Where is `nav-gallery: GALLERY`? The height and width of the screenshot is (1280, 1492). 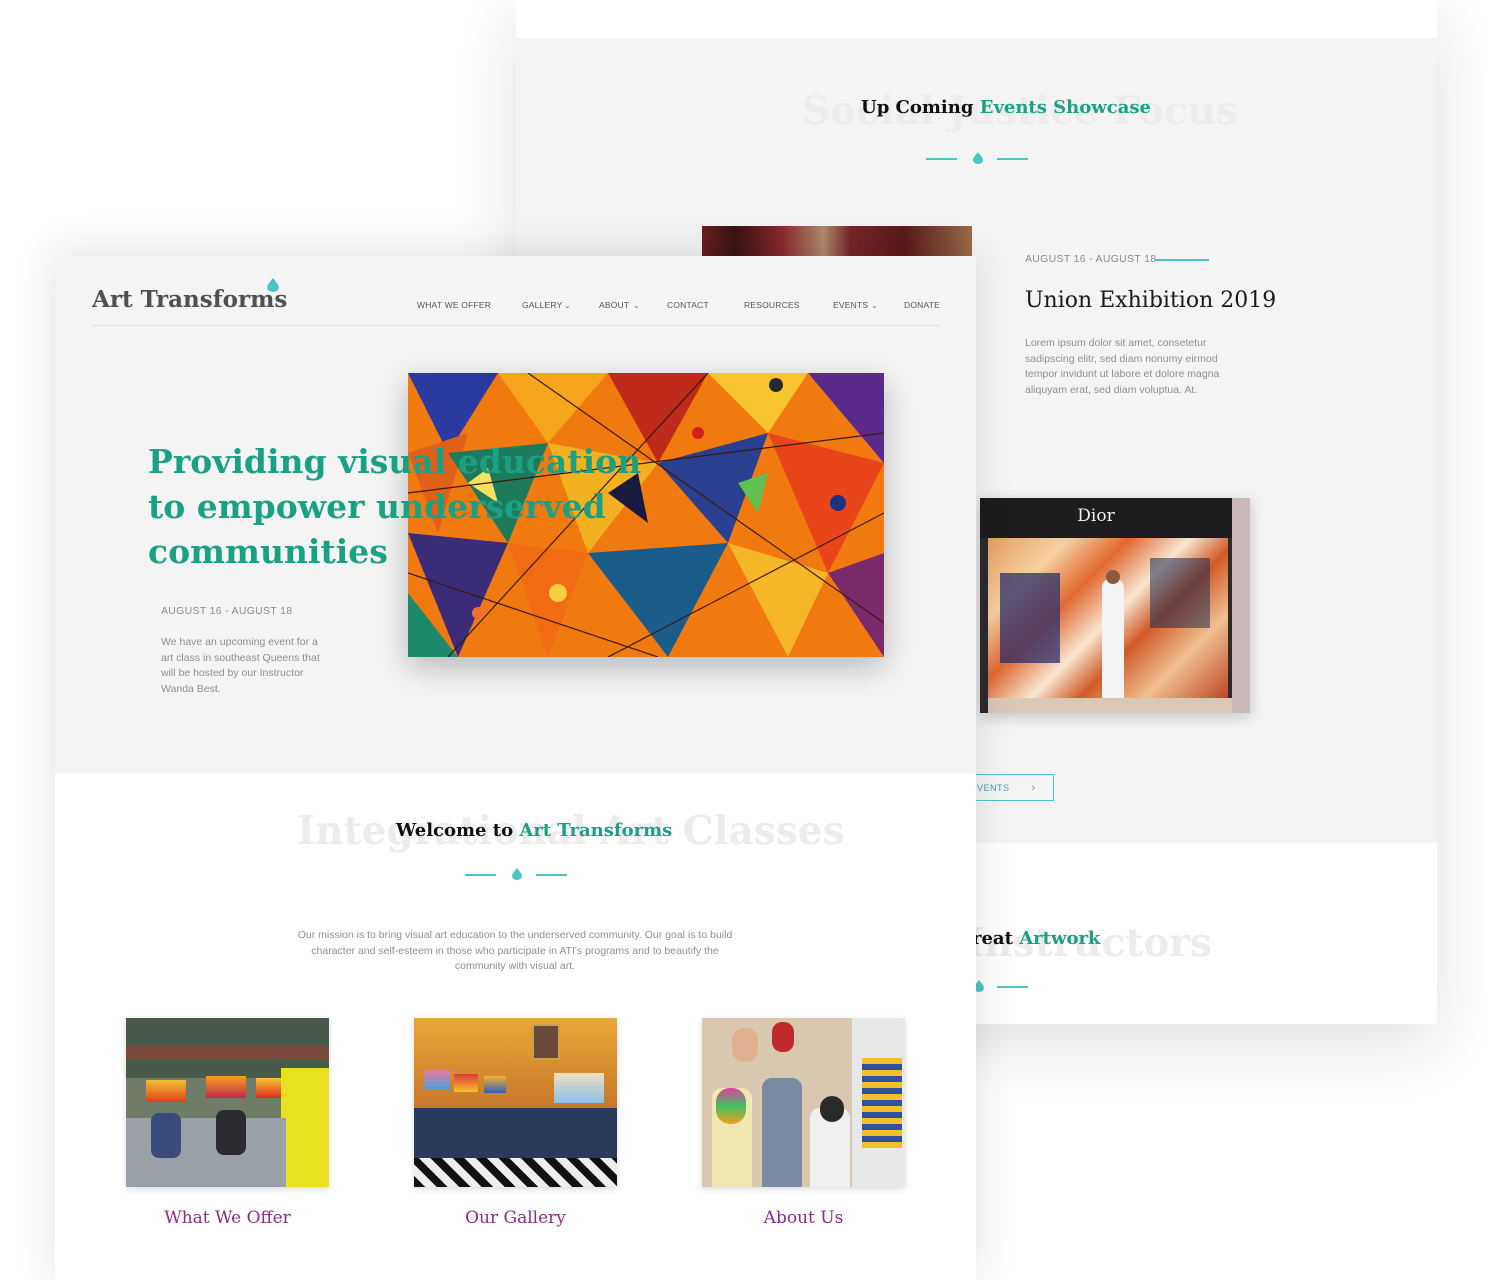 nav-gallery: GALLERY is located at coordinates (542, 305).